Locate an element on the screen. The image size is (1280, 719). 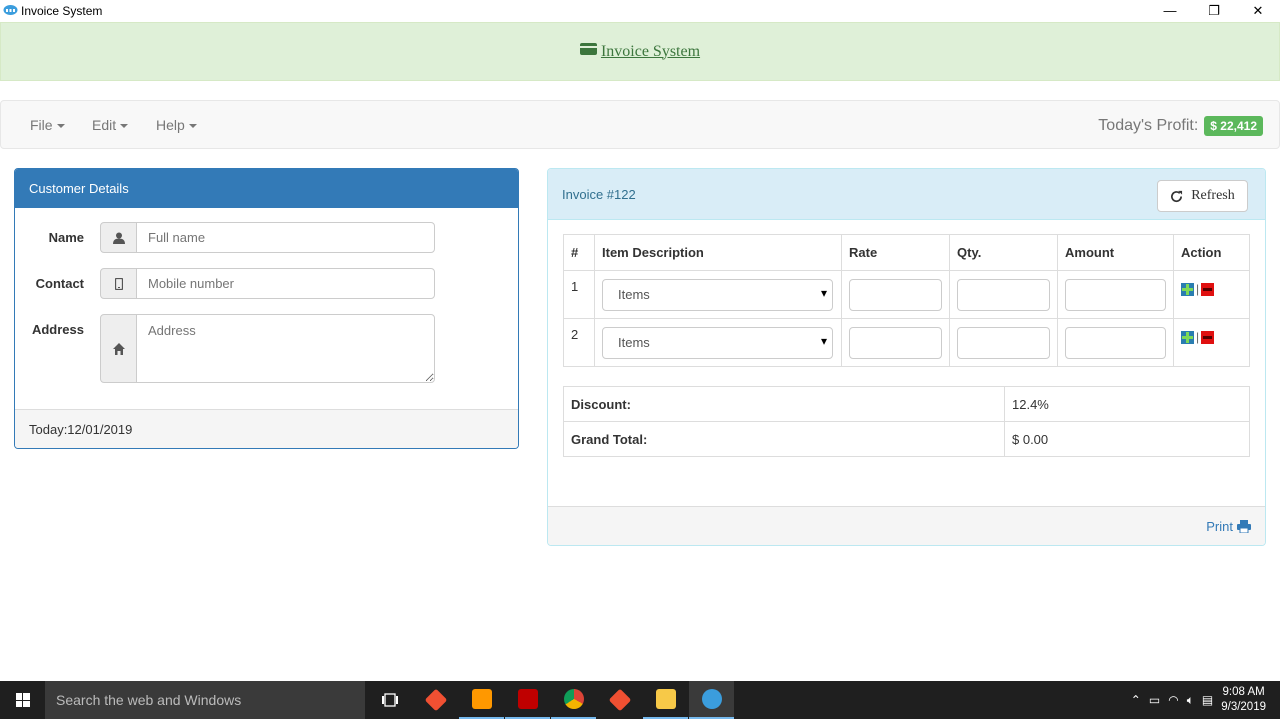
chevron-up-icon: ⌃ is located at coordinates (1136, 700).